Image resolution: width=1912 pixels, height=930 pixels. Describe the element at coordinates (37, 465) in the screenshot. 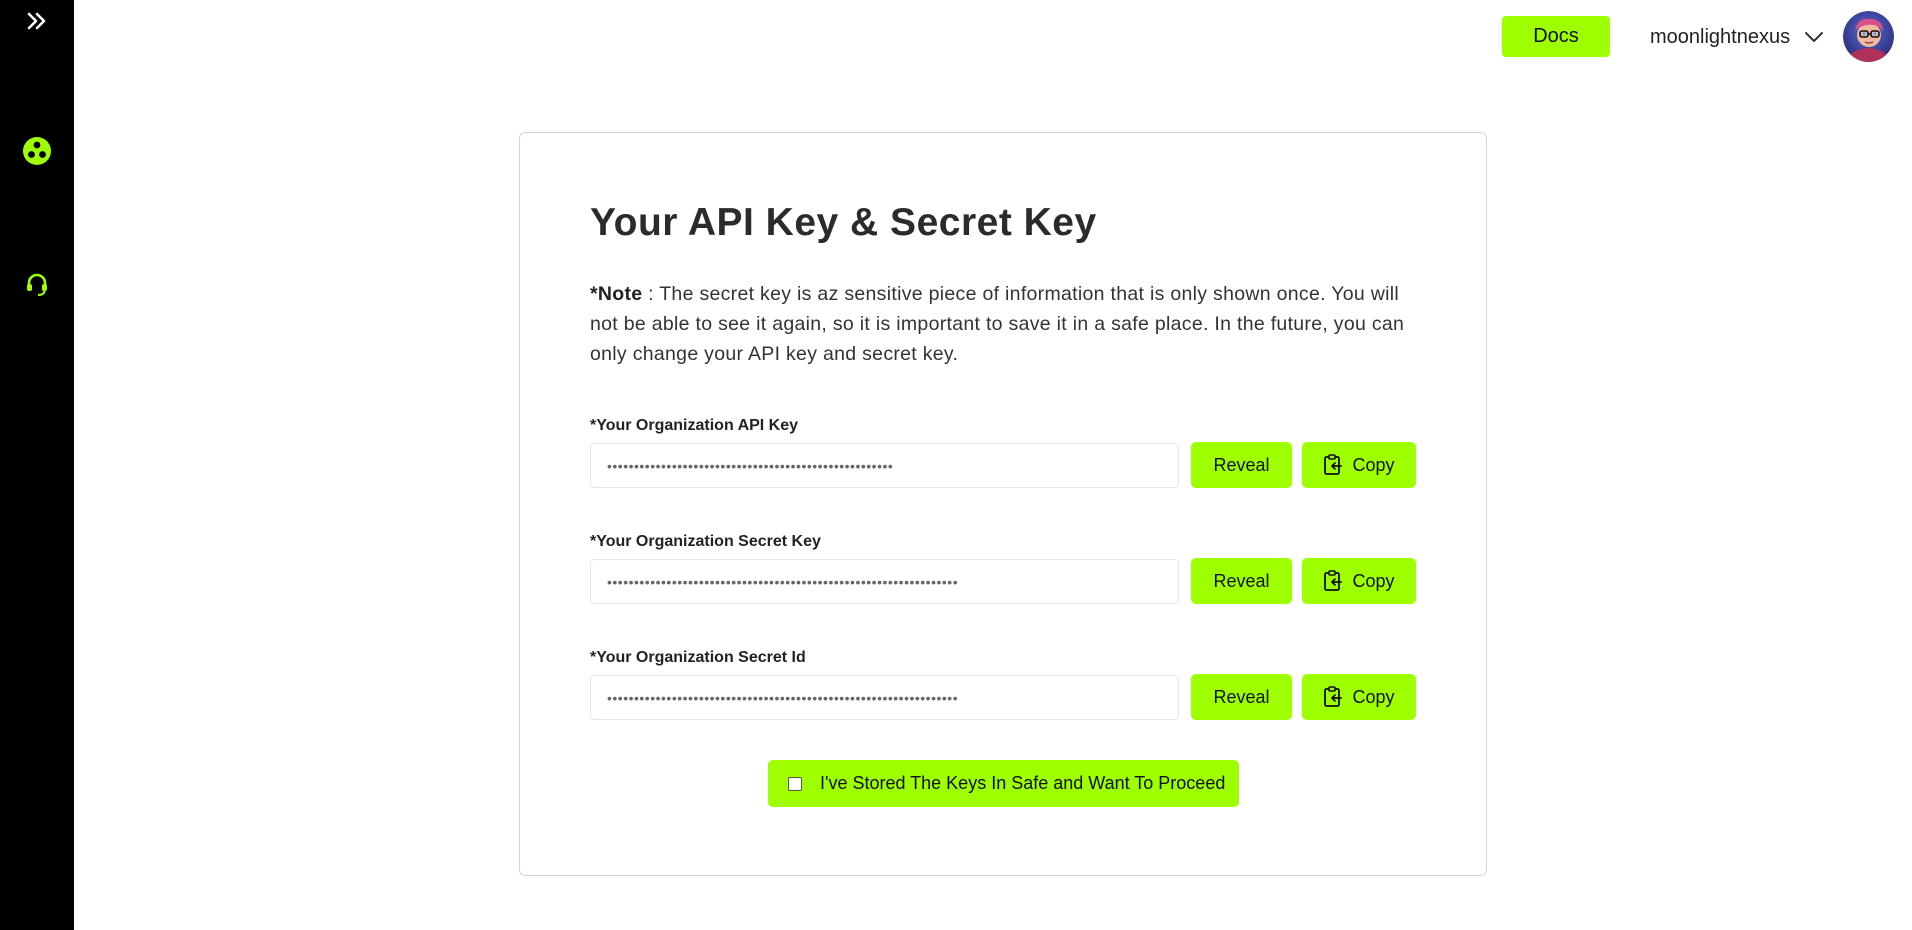

I see `sidebar` at that location.